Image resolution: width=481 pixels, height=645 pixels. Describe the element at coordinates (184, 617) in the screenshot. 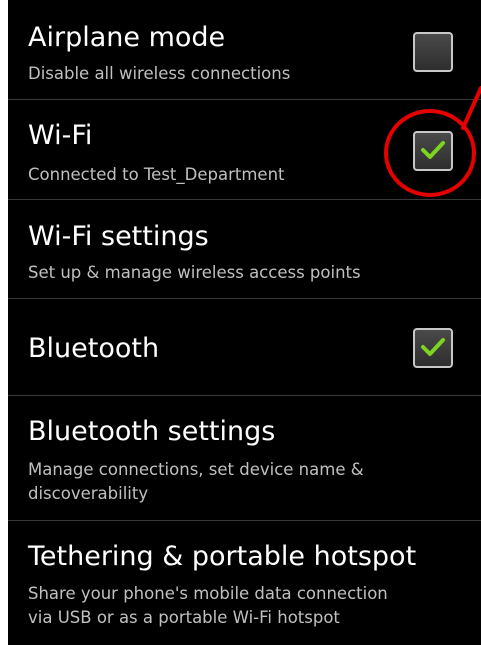

I see `tethering-summary-line2: via USB or as a portable Wi-Fi hotspot` at that location.